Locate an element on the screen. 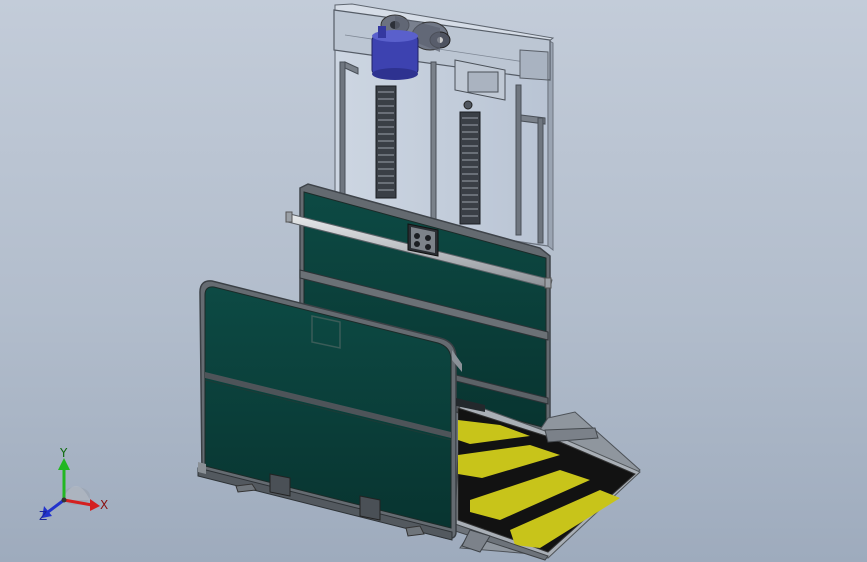  axis-triad: Y X Z is located at coordinates (73, 484).